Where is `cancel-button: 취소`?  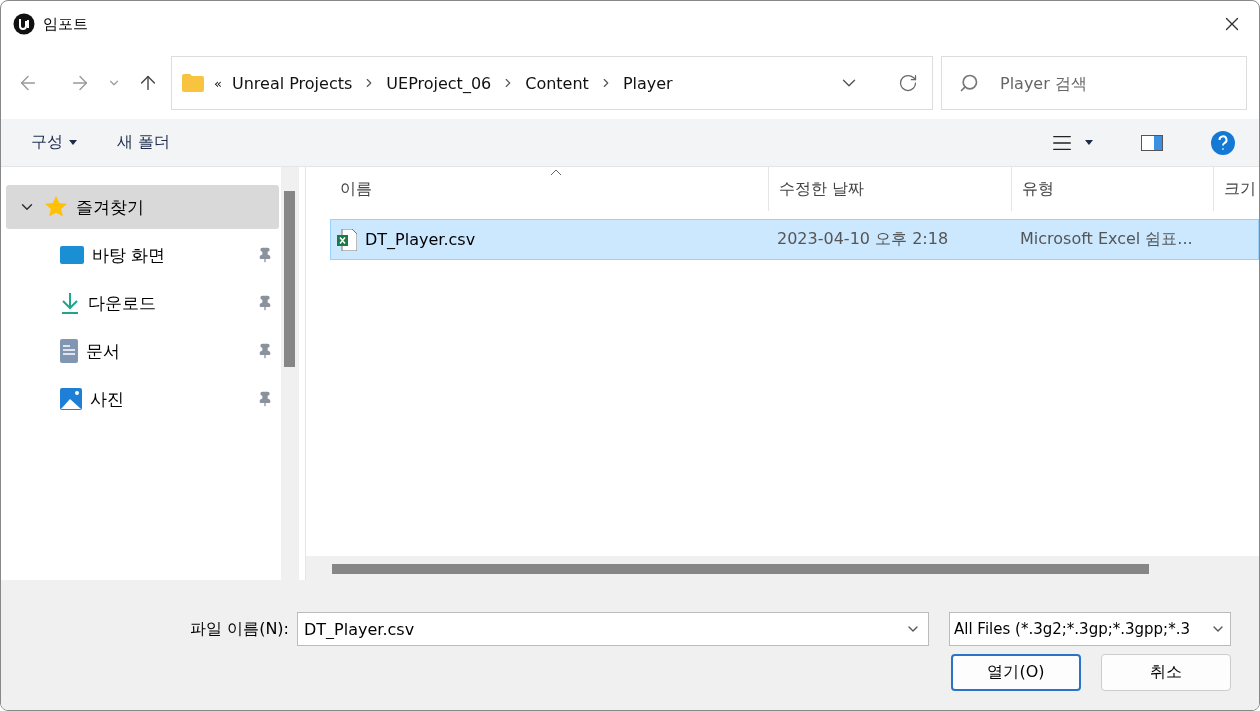 cancel-button: 취소 is located at coordinates (1166, 672).